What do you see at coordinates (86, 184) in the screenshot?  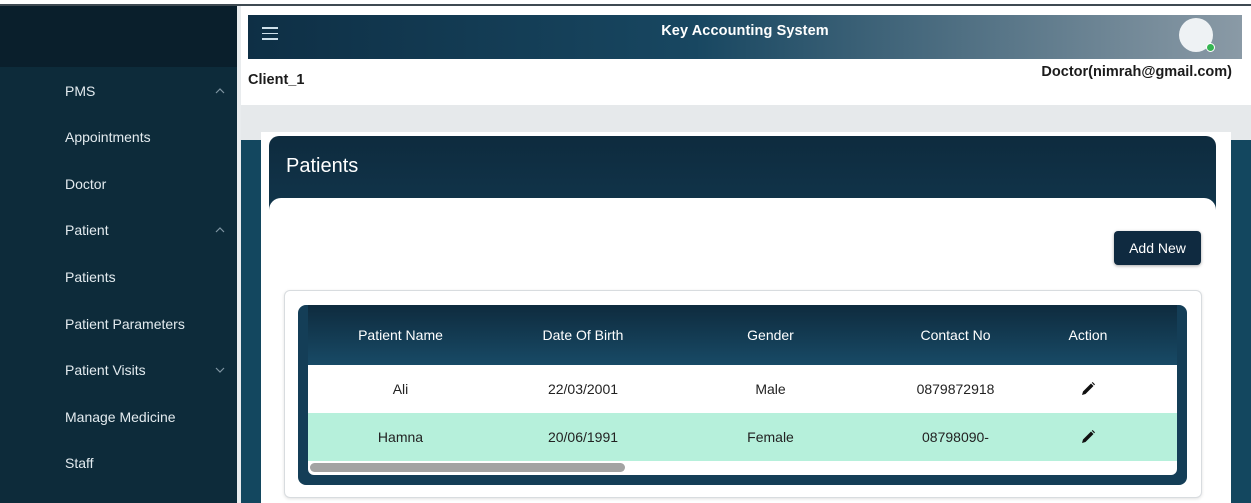 I see `sidebar-item-label: Doctor` at bounding box center [86, 184].